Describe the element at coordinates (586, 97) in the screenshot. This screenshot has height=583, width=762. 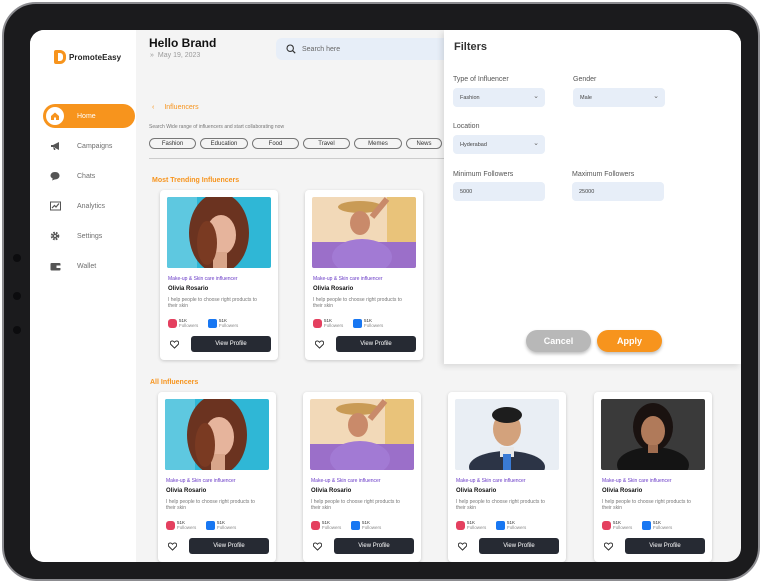
I see `gender-value: Male` at that location.